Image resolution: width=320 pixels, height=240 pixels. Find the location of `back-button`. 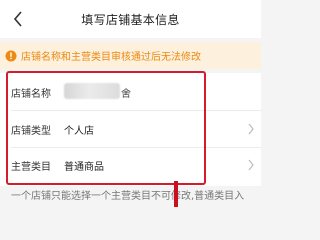

back-button is located at coordinates (18, 19).